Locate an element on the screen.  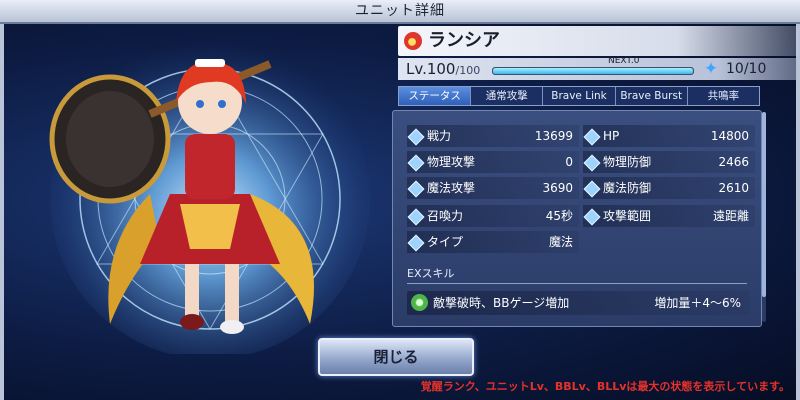
stat-value: 2610 is located at coordinates (733, 188).